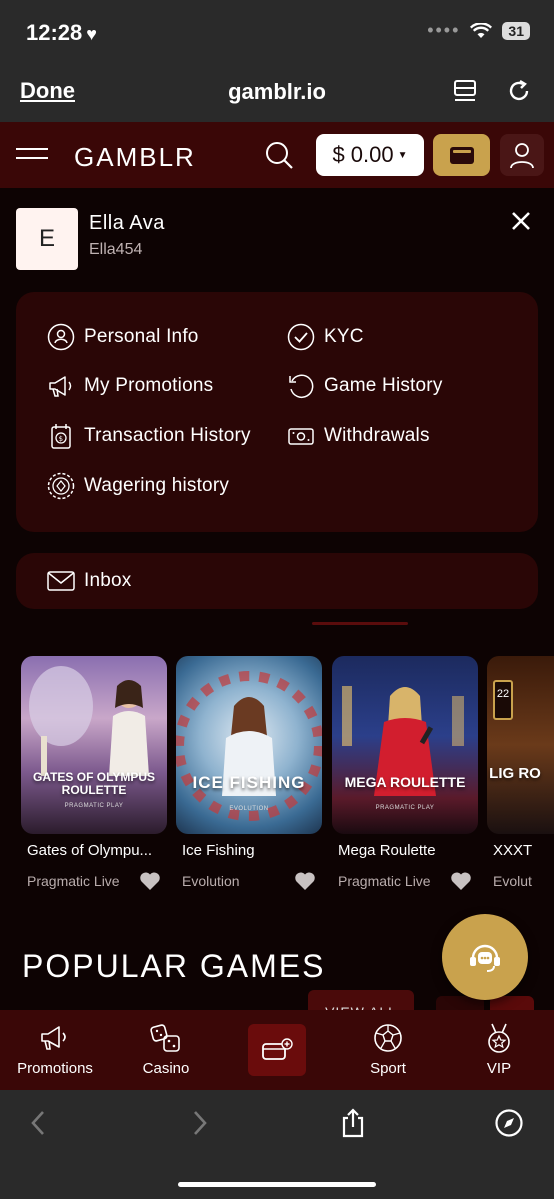 Image resolution: width=554 pixels, height=1199 pixels. I want to click on dice-icon, so click(165, 1038).